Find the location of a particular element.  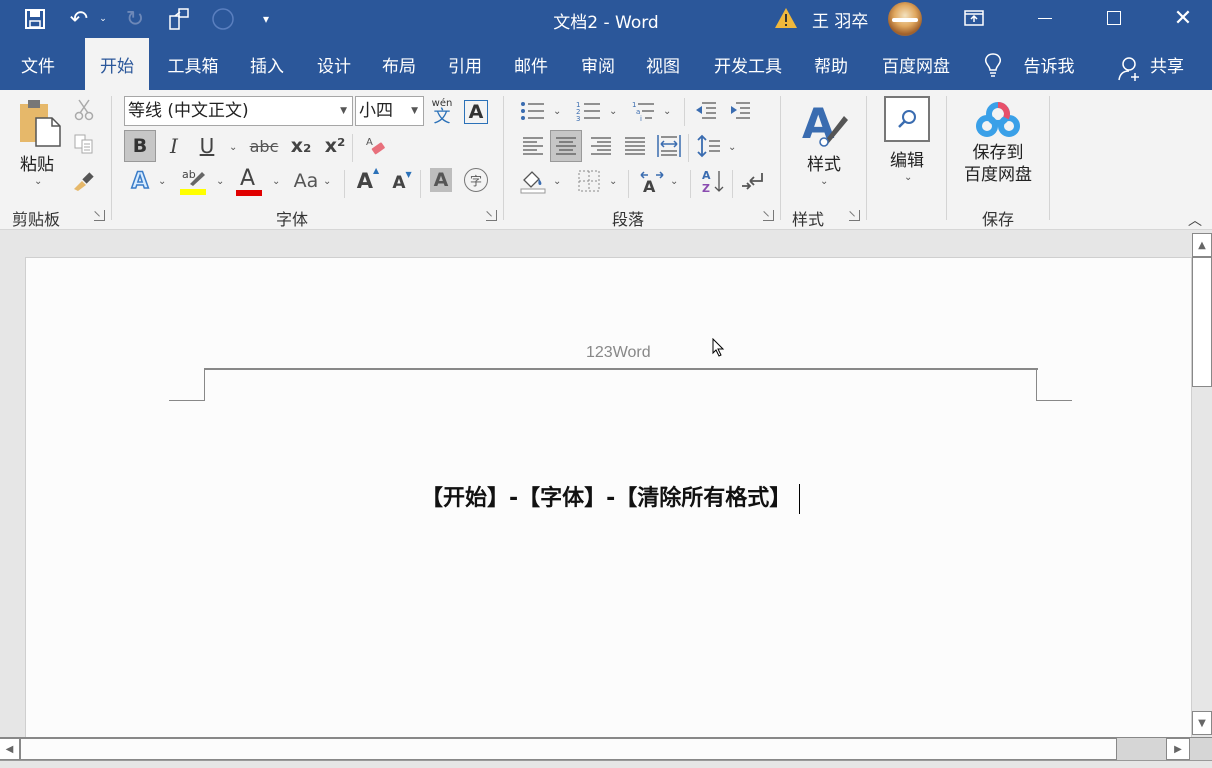

underline-dropdown: ⌄ is located at coordinates (233, 147).